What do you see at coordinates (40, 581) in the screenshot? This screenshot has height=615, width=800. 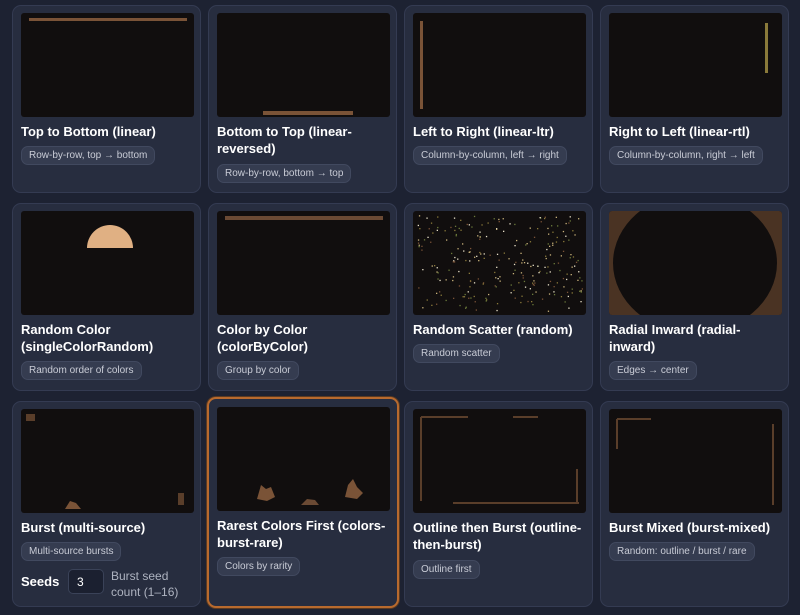 I see `seeds-label: Seeds` at bounding box center [40, 581].